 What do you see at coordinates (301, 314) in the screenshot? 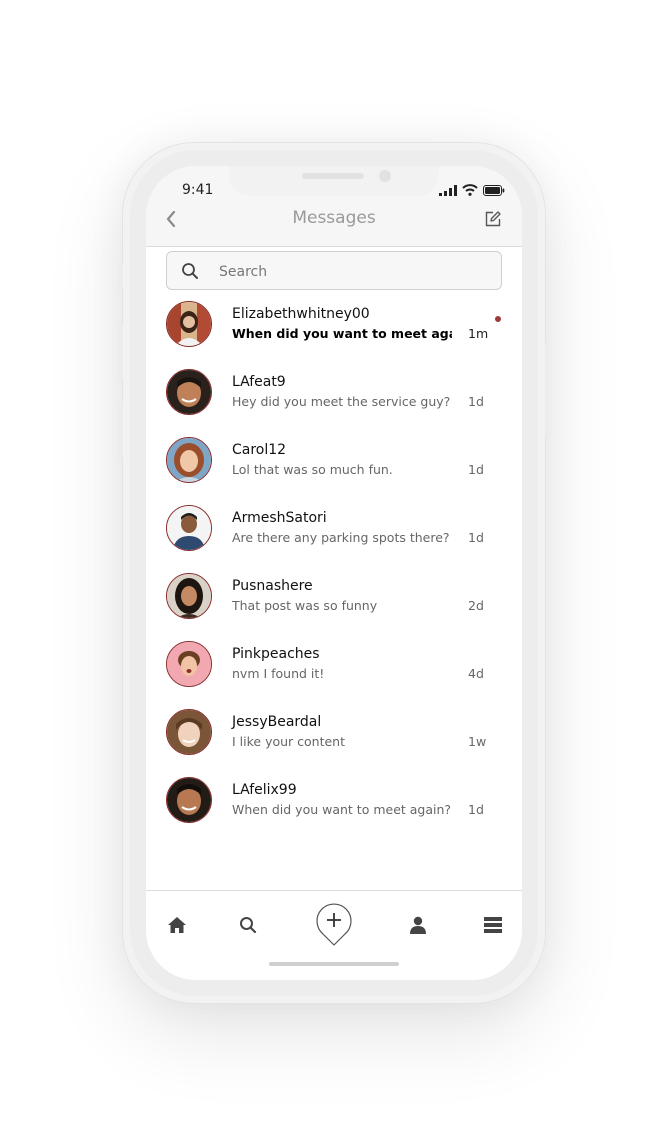
I see `contact-name: Elizabethwhitney00` at bounding box center [301, 314].